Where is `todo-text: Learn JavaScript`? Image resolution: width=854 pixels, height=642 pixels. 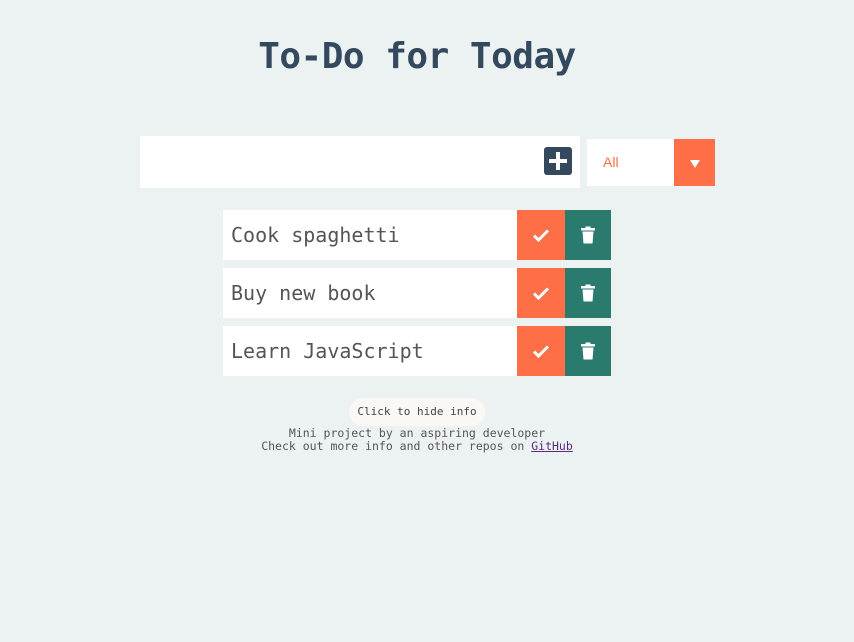 todo-text: Learn JavaScript is located at coordinates (327, 351).